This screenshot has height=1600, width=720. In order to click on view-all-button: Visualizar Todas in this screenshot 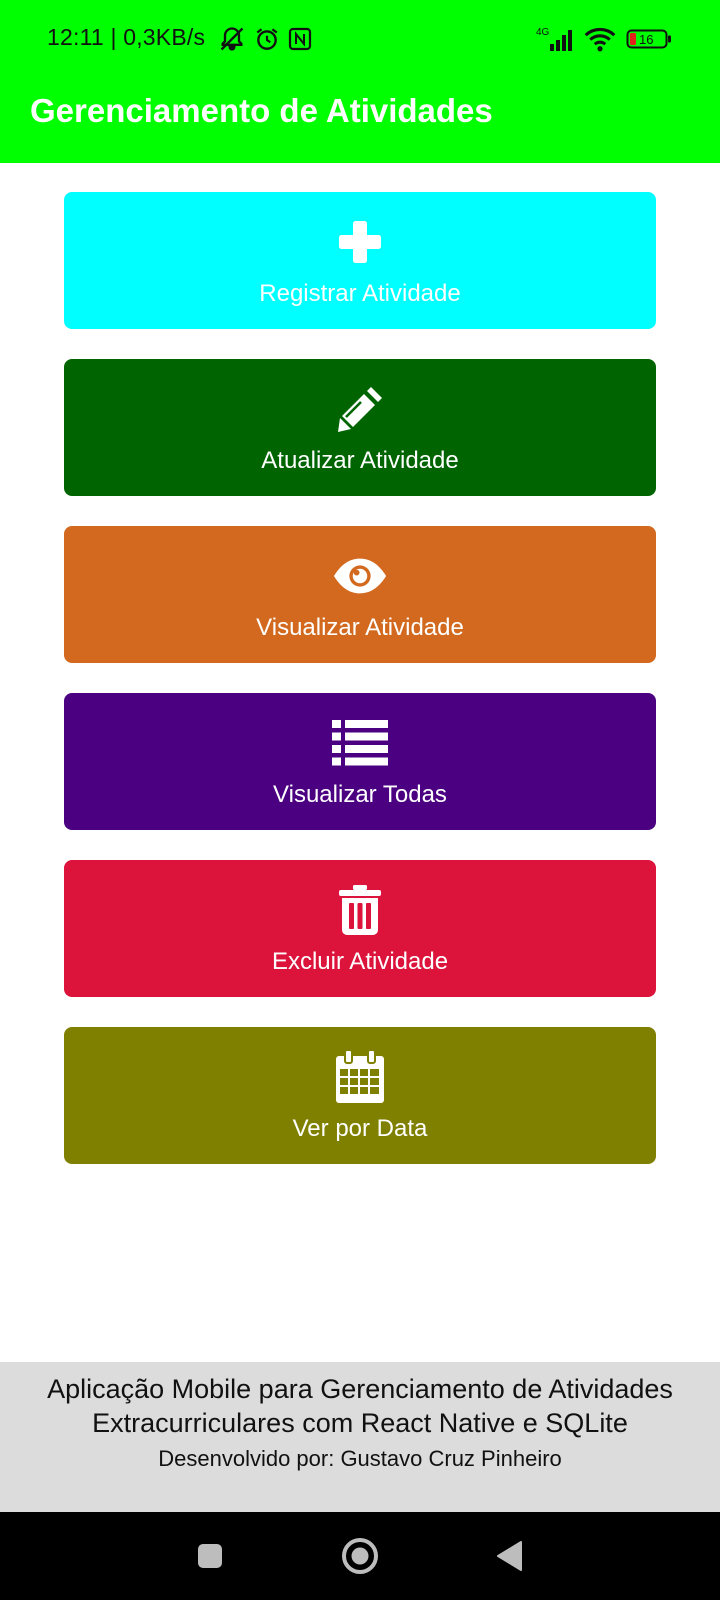, I will do `click(360, 761)`.